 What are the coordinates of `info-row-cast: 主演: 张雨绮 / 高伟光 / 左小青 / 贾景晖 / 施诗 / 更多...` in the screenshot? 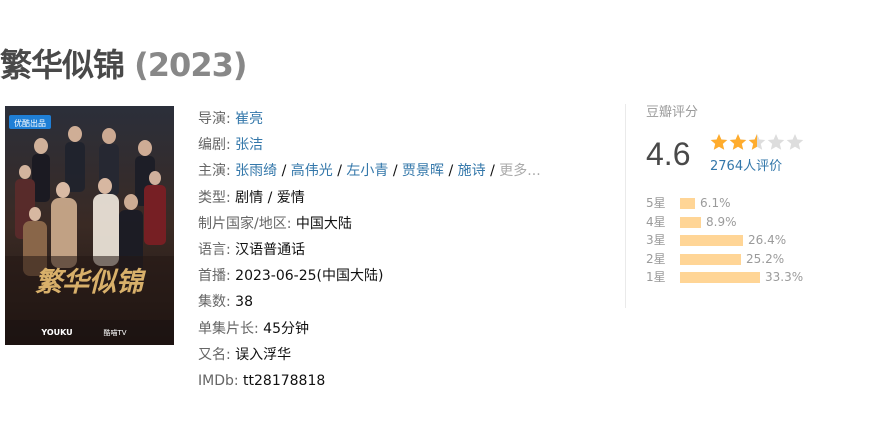 It's located at (408, 171).